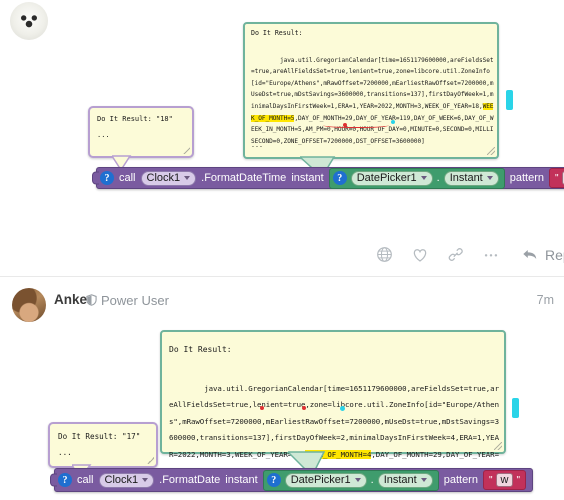 The height and width of the screenshot is (500, 564). I want to click on more-options-button, so click(491, 254).